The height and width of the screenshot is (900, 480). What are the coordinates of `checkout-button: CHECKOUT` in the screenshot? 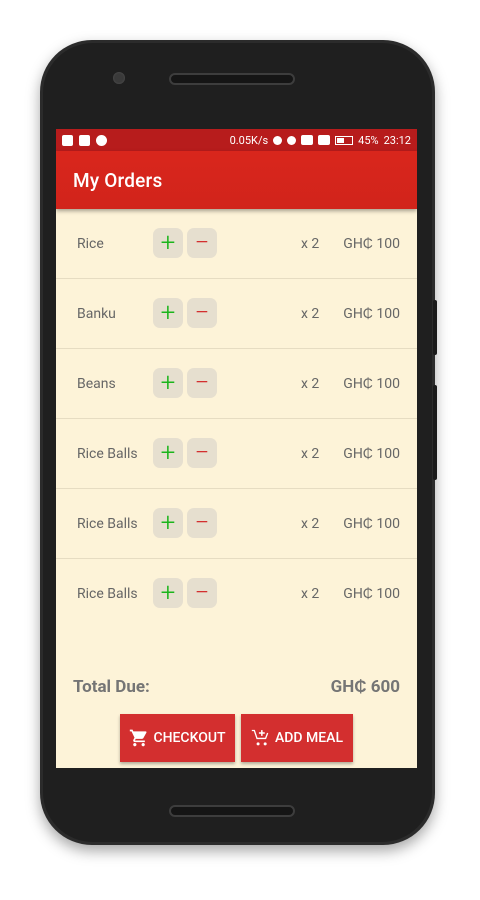 It's located at (177, 738).